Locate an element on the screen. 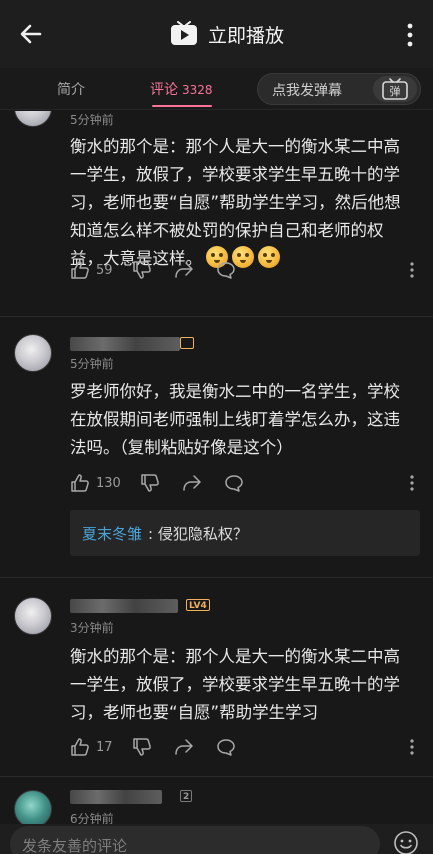  comment-input-placeholder: 发条友善的评论 is located at coordinates (75, 845).